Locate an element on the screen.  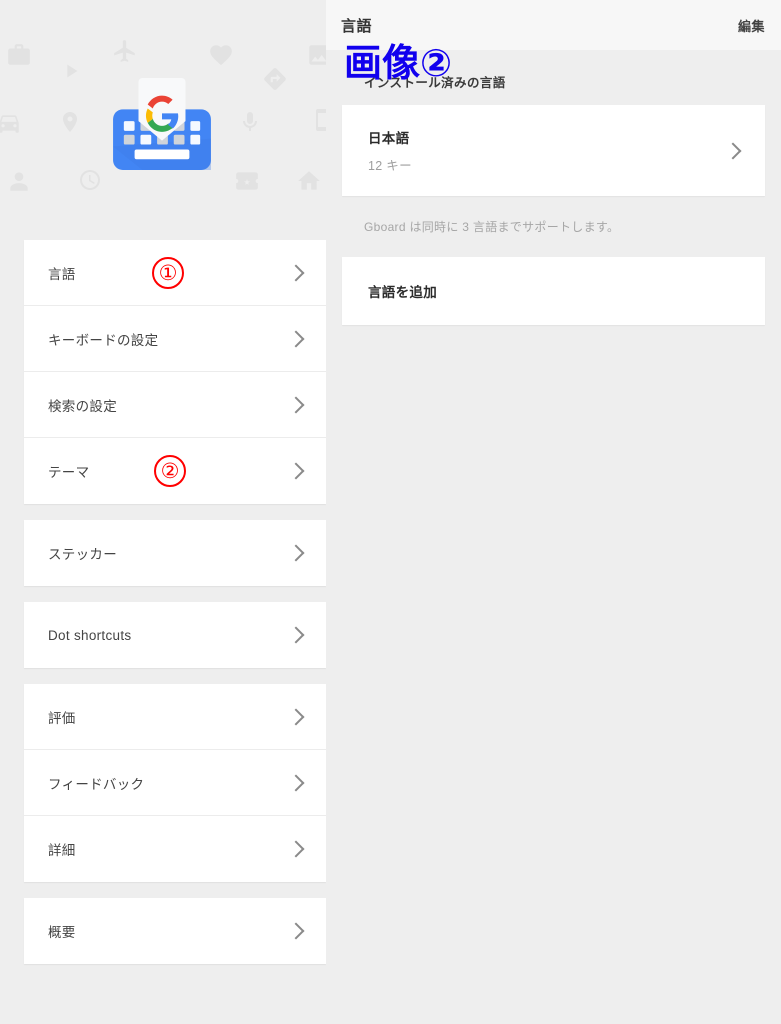
location-pin-icon is located at coordinates (70, 122).